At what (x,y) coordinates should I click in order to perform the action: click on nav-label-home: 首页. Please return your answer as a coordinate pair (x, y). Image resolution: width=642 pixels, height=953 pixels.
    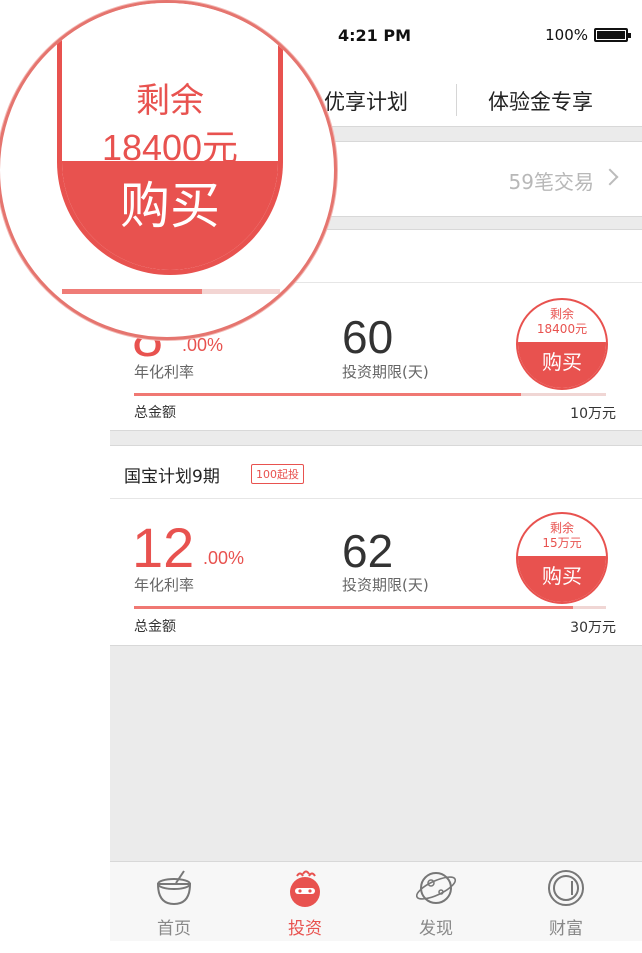
    Looking at the image, I should click on (174, 929).